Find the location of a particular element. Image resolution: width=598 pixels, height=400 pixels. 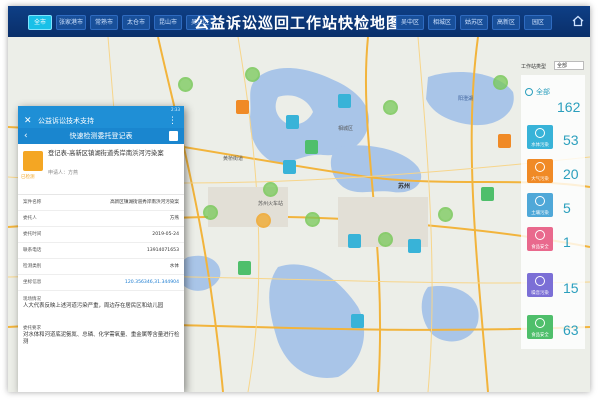

water-icon is located at coordinates (540, 133).